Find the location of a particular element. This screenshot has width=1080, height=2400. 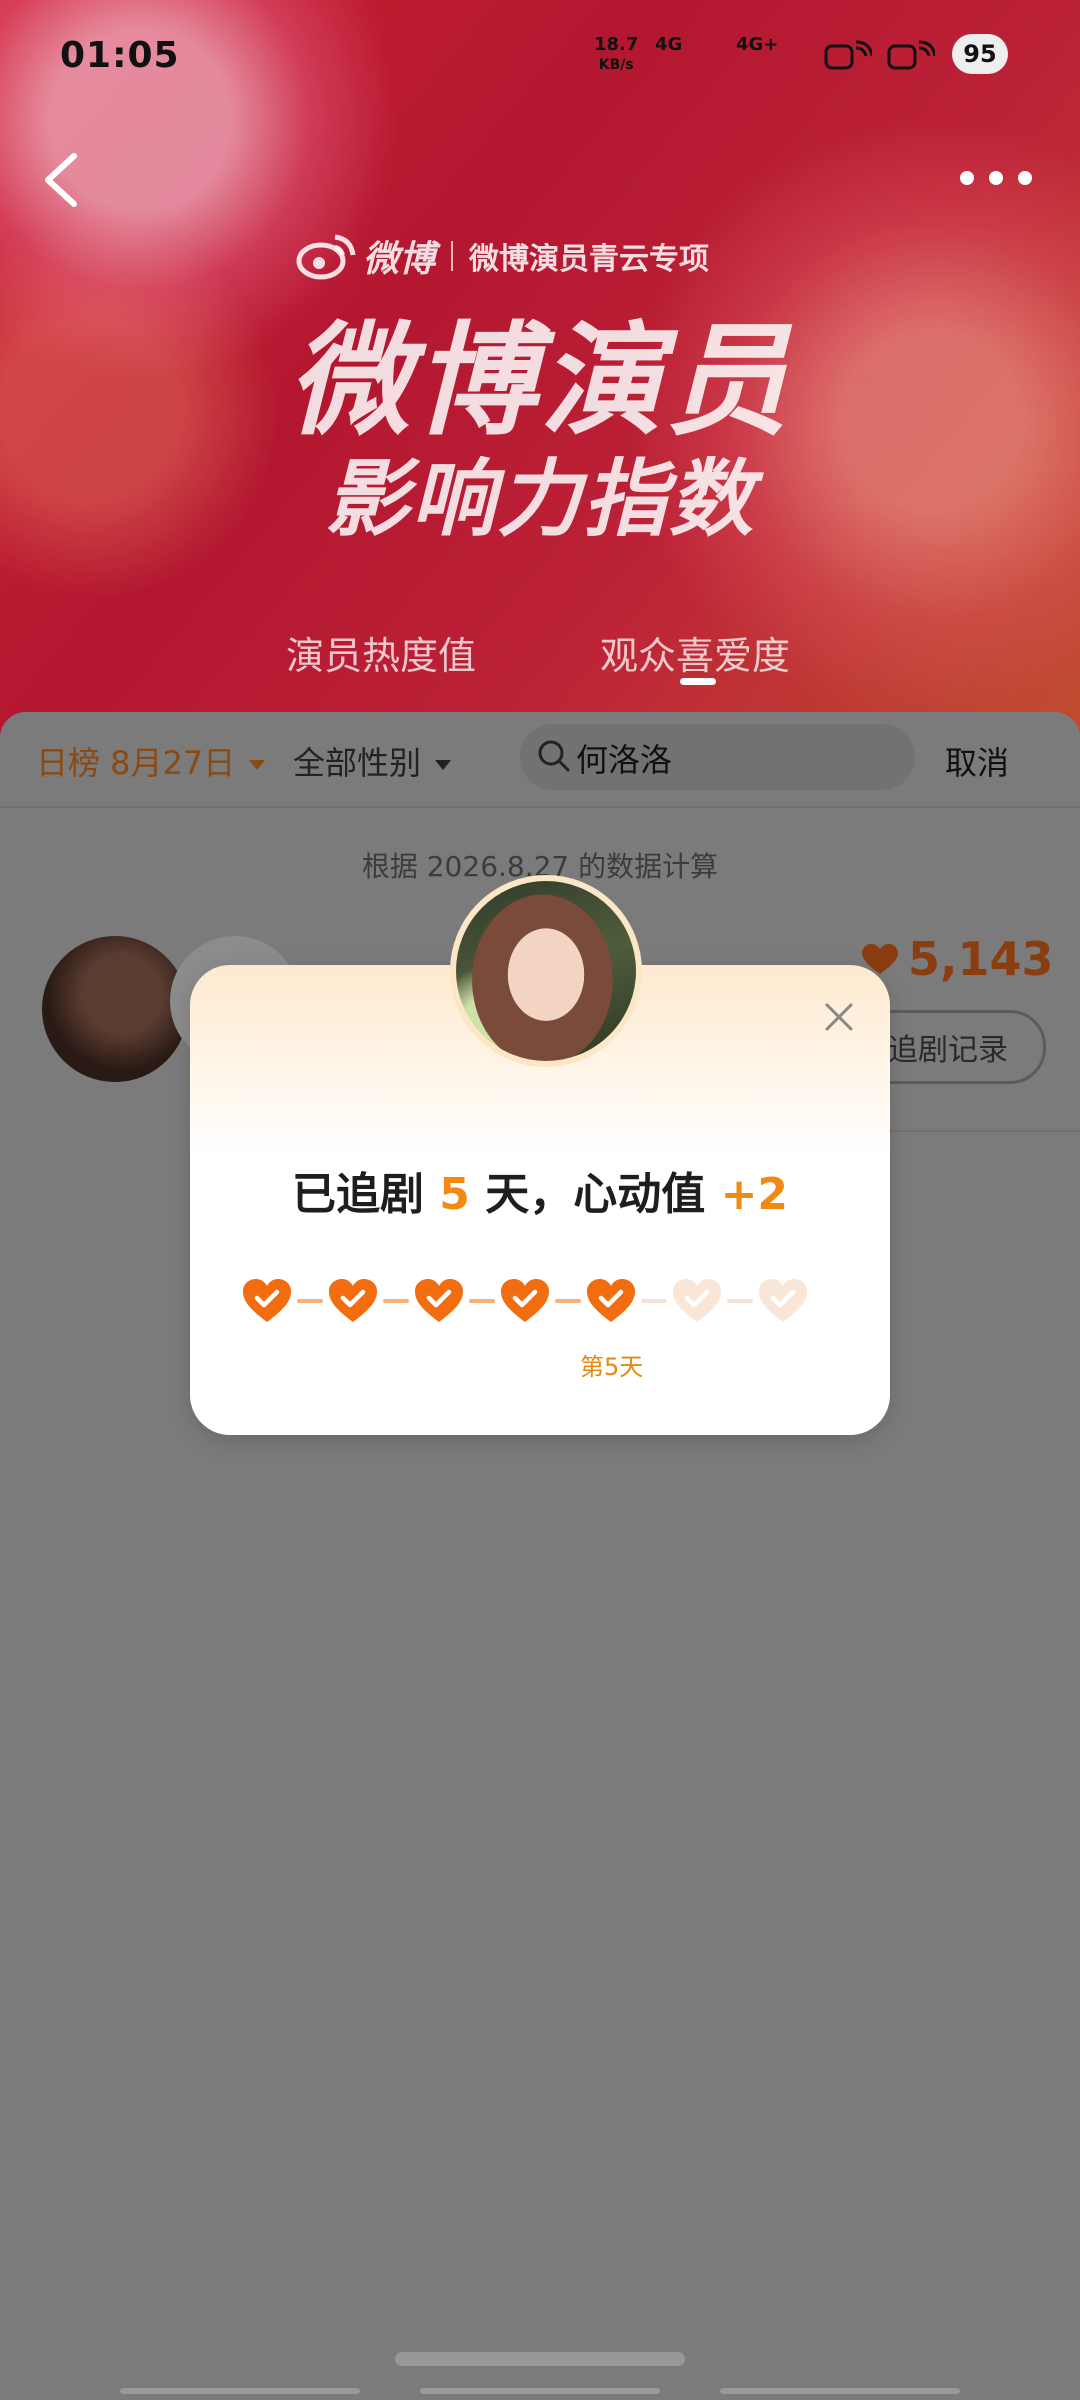

tab-audience-love: 观众喜爱度 is located at coordinates (695, 652).